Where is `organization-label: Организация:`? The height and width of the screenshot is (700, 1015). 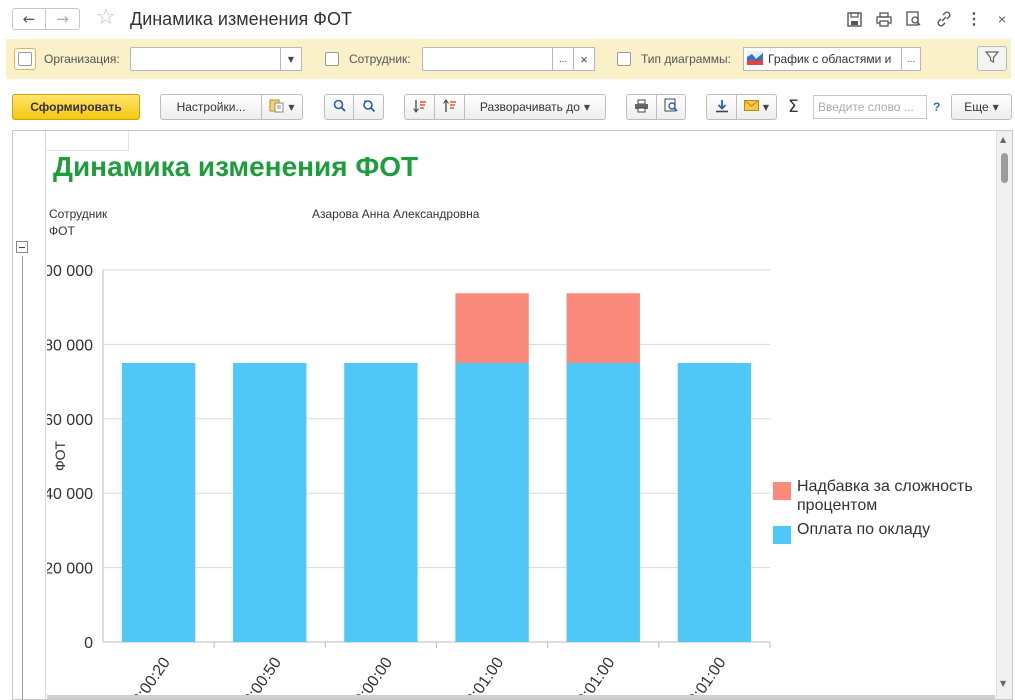
organization-label: Организация: is located at coordinates (82, 59).